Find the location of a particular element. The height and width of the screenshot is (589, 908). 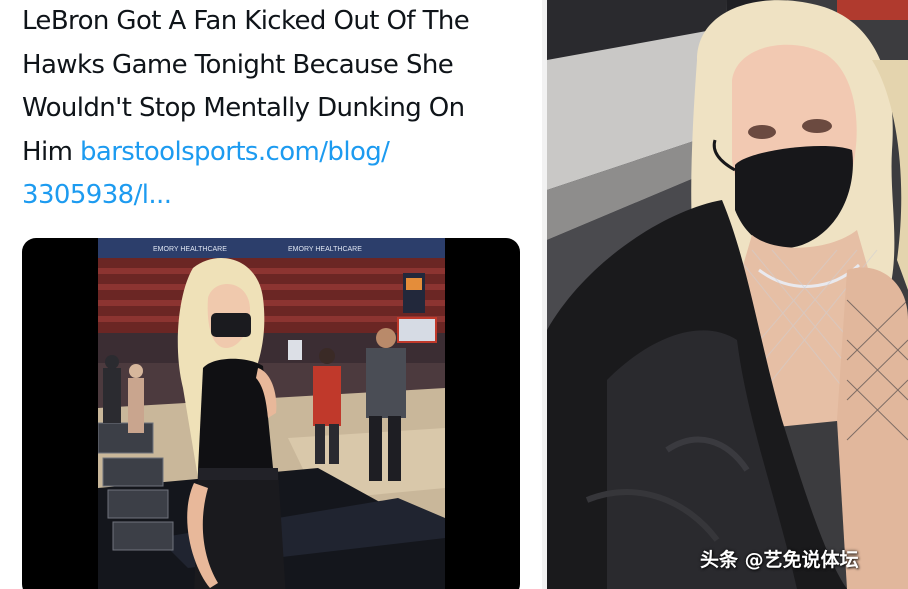

watermark-text: 头条 @艺免说体坛 is located at coordinates (779, 560).